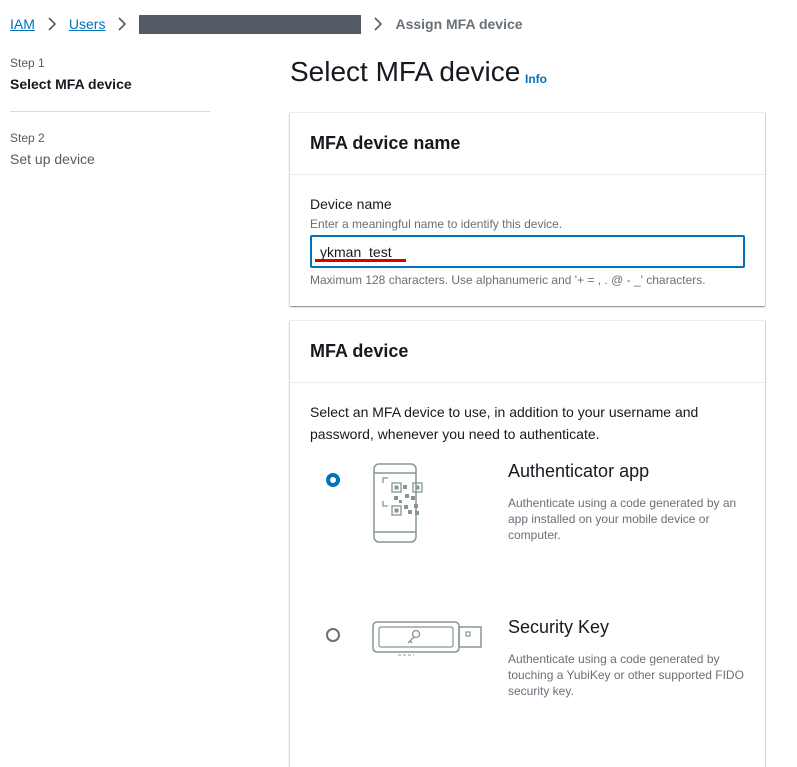 This screenshot has width=797, height=767. Describe the element at coordinates (27, 63) in the screenshot. I see `step-1-number: Step 1` at that location.